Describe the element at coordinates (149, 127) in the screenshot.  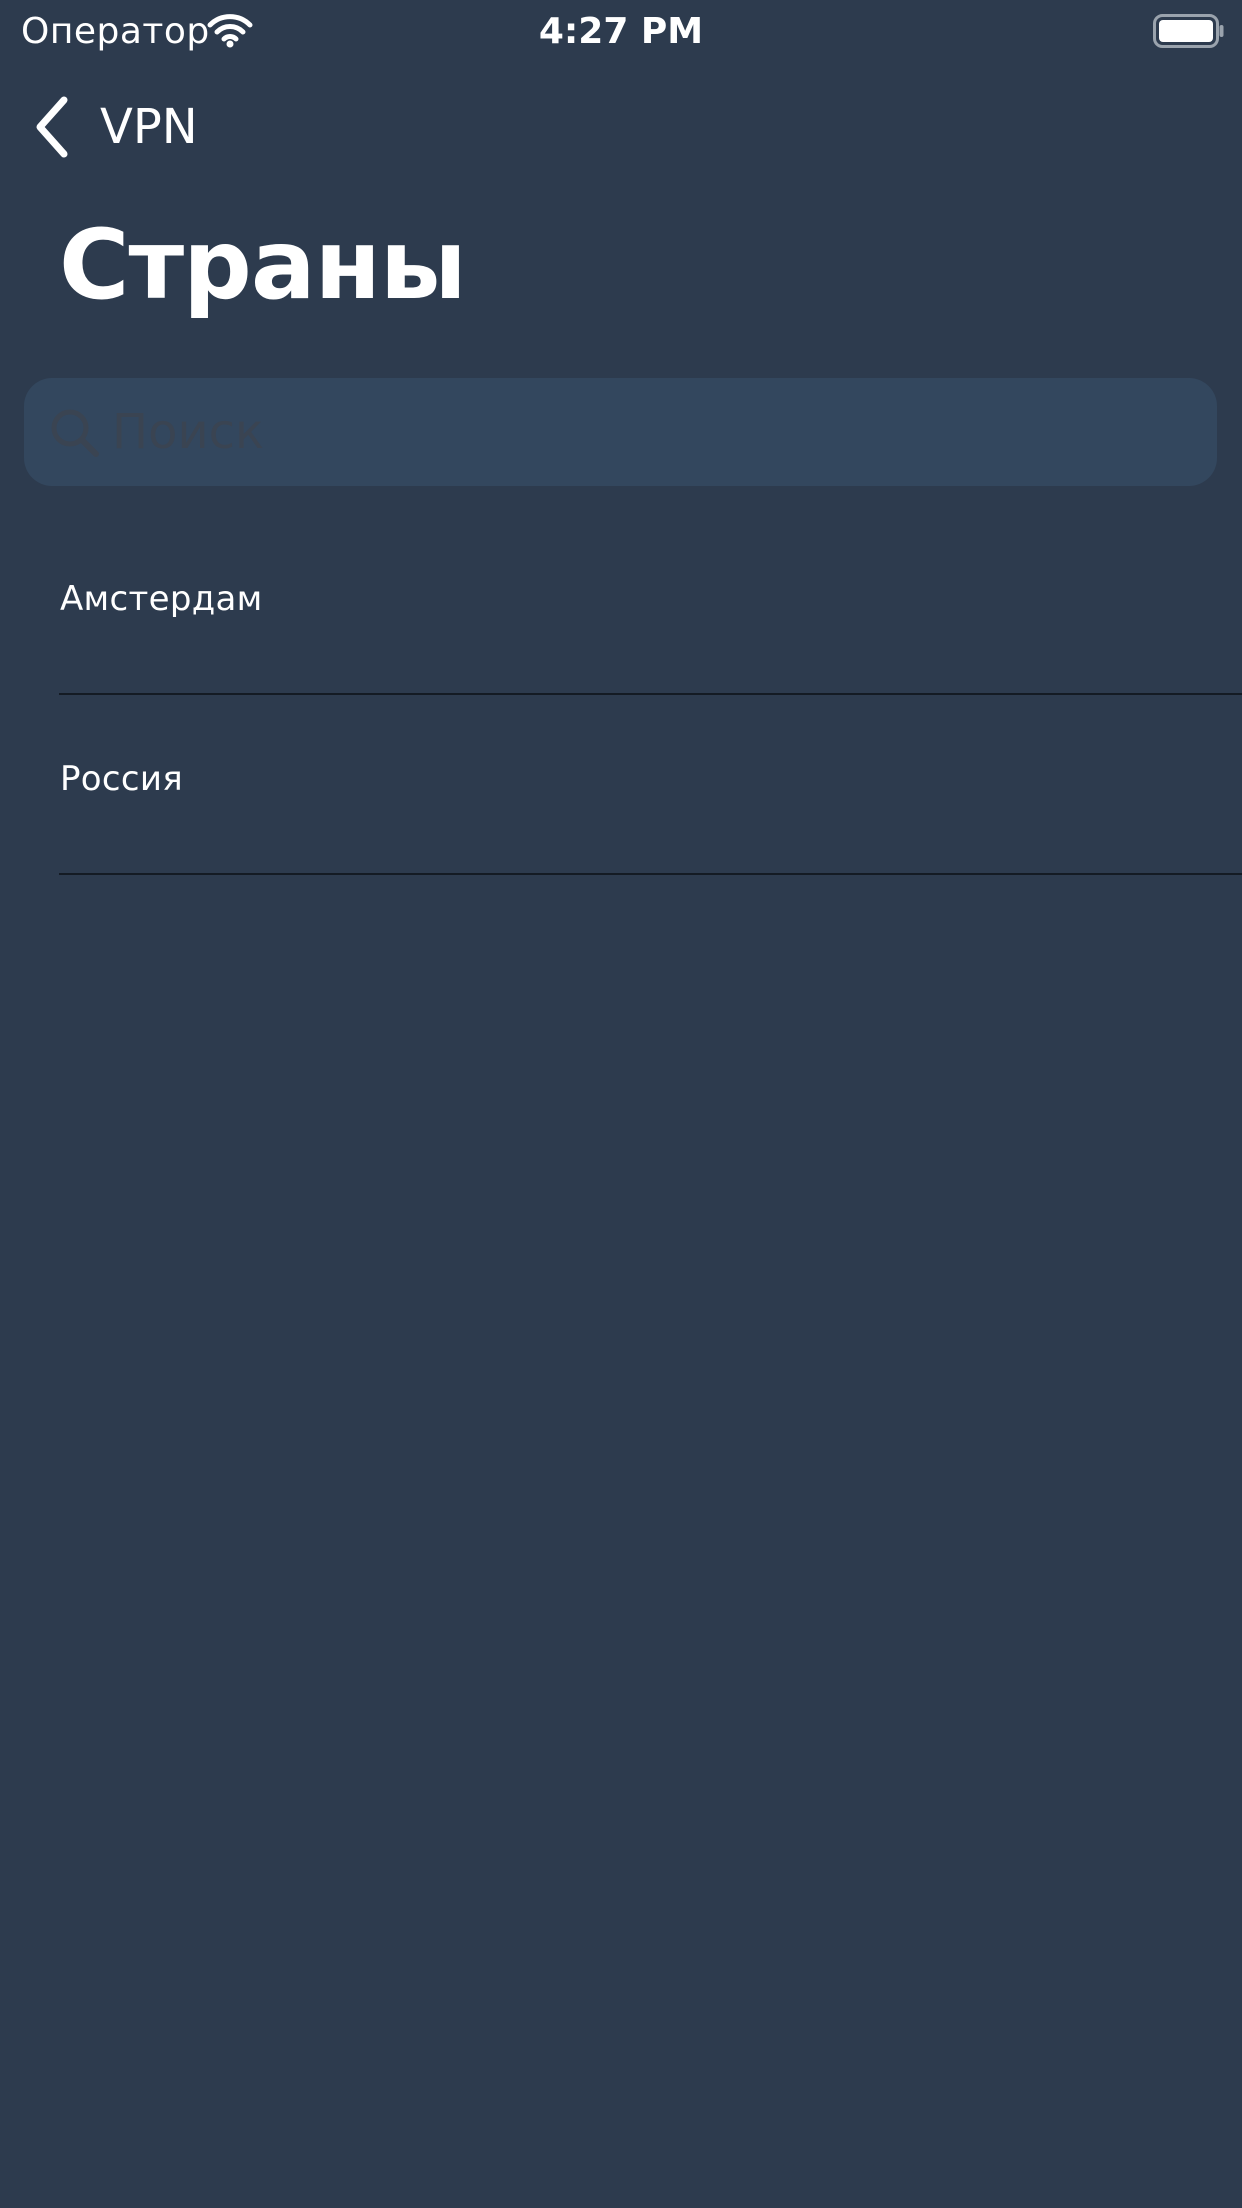
I see `back-label: VPN` at that location.